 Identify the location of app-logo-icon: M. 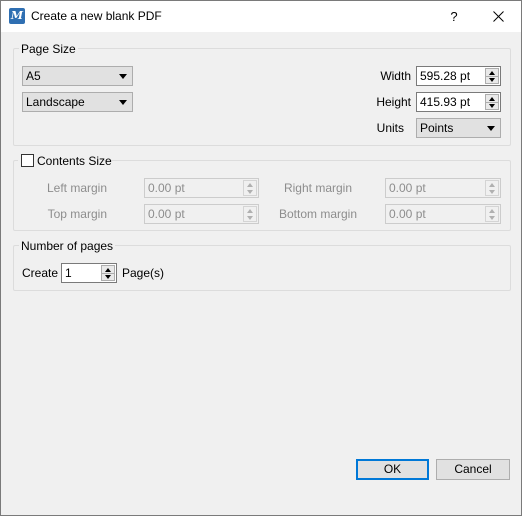
(17, 16).